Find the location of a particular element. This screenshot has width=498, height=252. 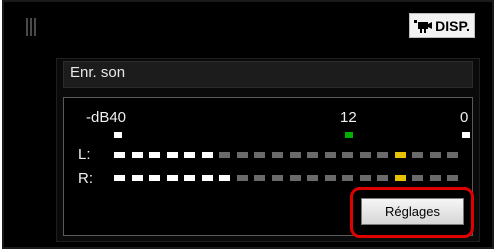

drag-handle-icon is located at coordinates (33, 27).